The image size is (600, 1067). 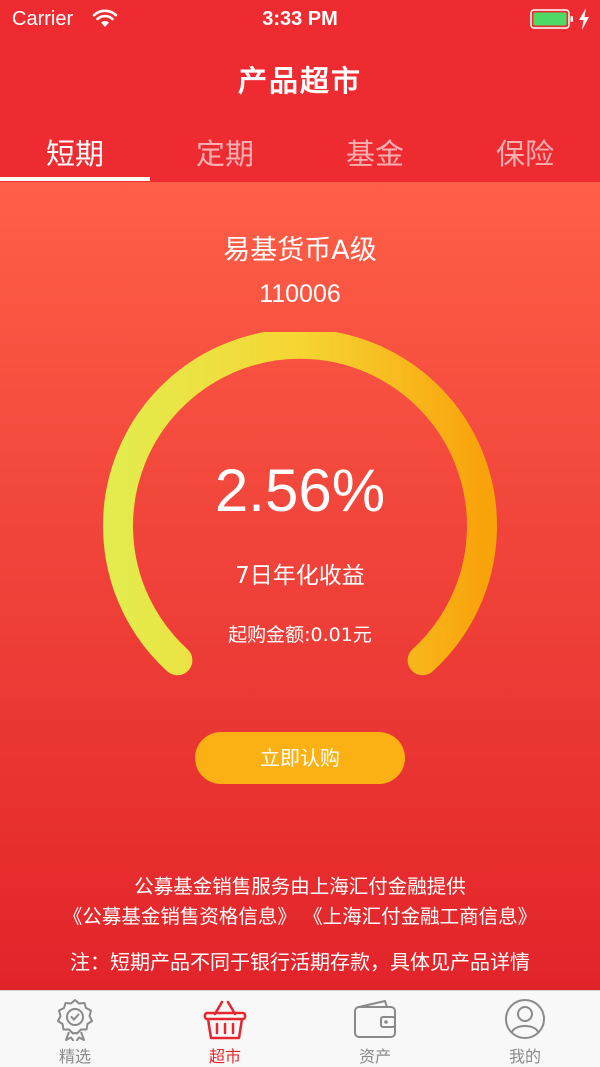 What do you see at coordinates (524, 1056) in the screenshot?
I see `tabbar-label-mine: 我的` at bounding box center [524, 1056].